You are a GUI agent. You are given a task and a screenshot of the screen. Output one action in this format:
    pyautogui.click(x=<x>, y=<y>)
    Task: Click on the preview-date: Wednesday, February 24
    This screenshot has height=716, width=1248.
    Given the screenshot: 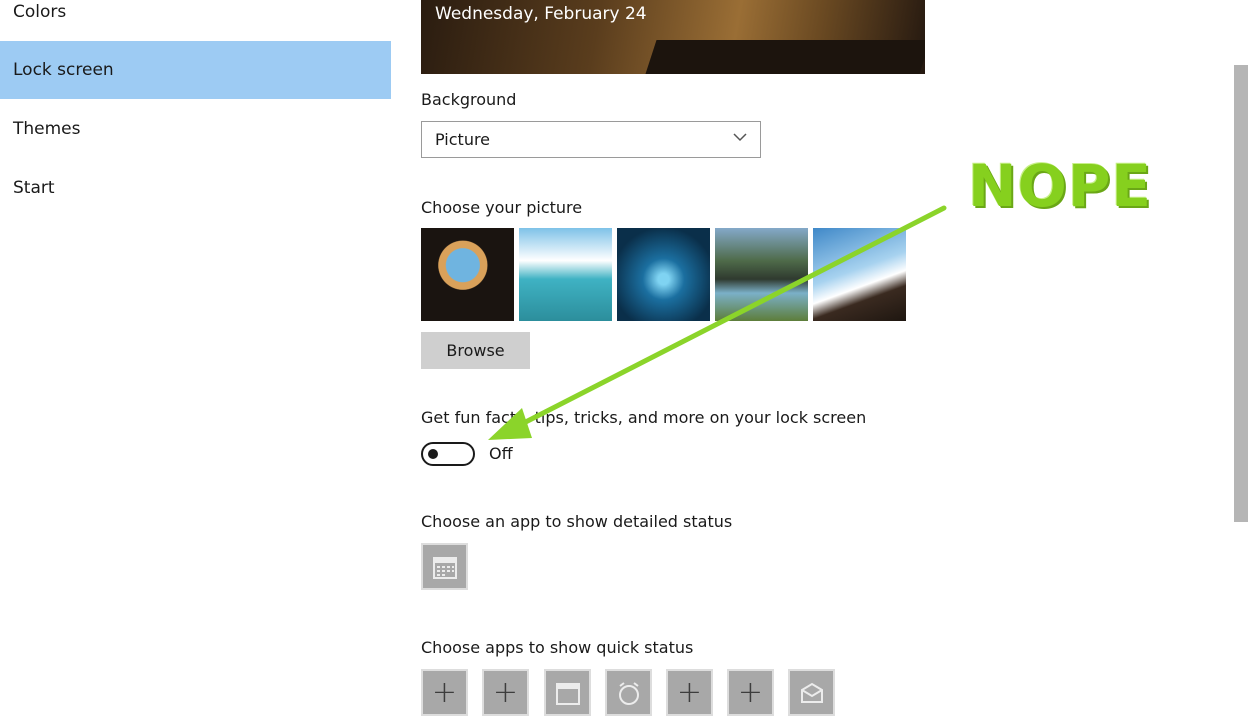 What is the action you would take?
    pyautogui.click(x=541, y=14)
    